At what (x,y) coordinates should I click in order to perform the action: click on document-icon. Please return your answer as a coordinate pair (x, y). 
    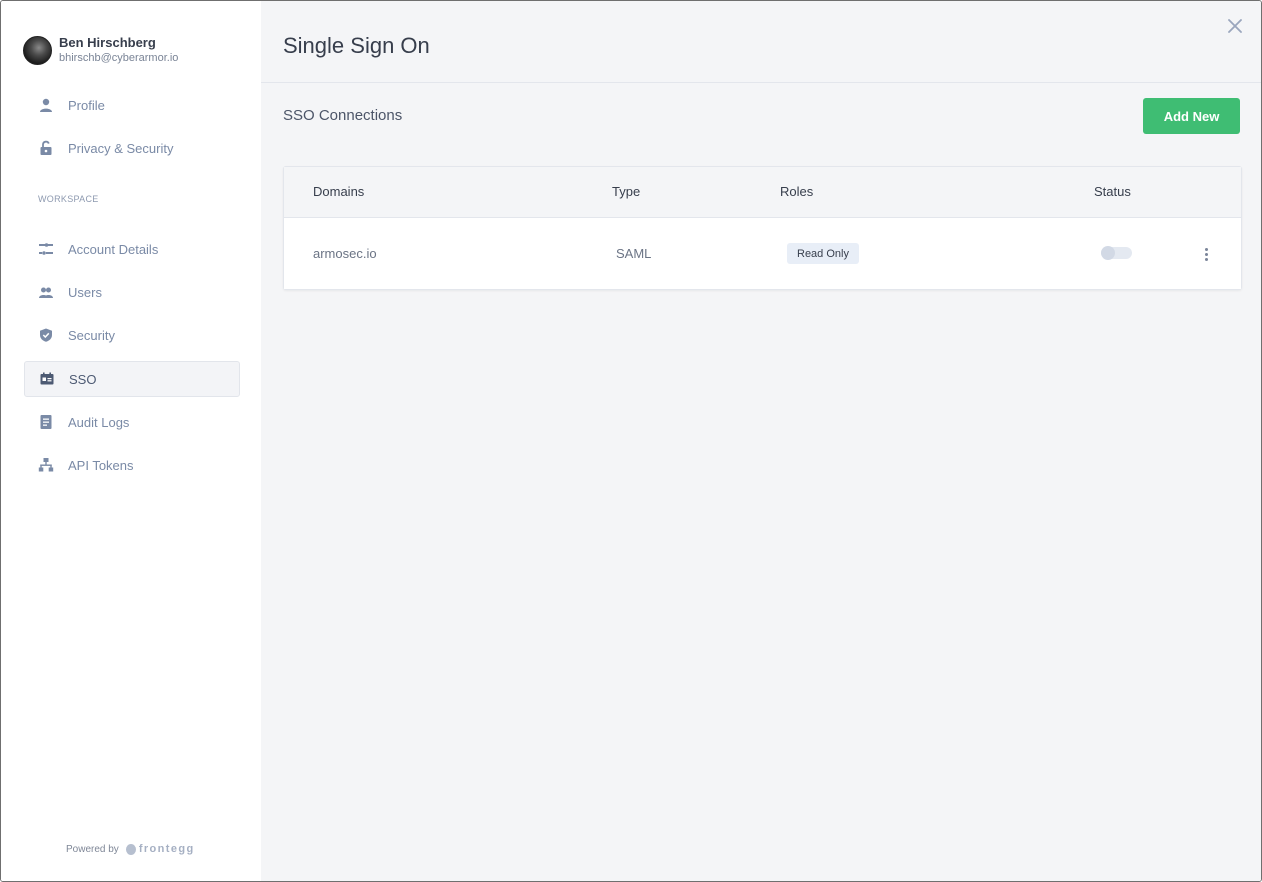
    Looking at the image, I should click on (46, 422).